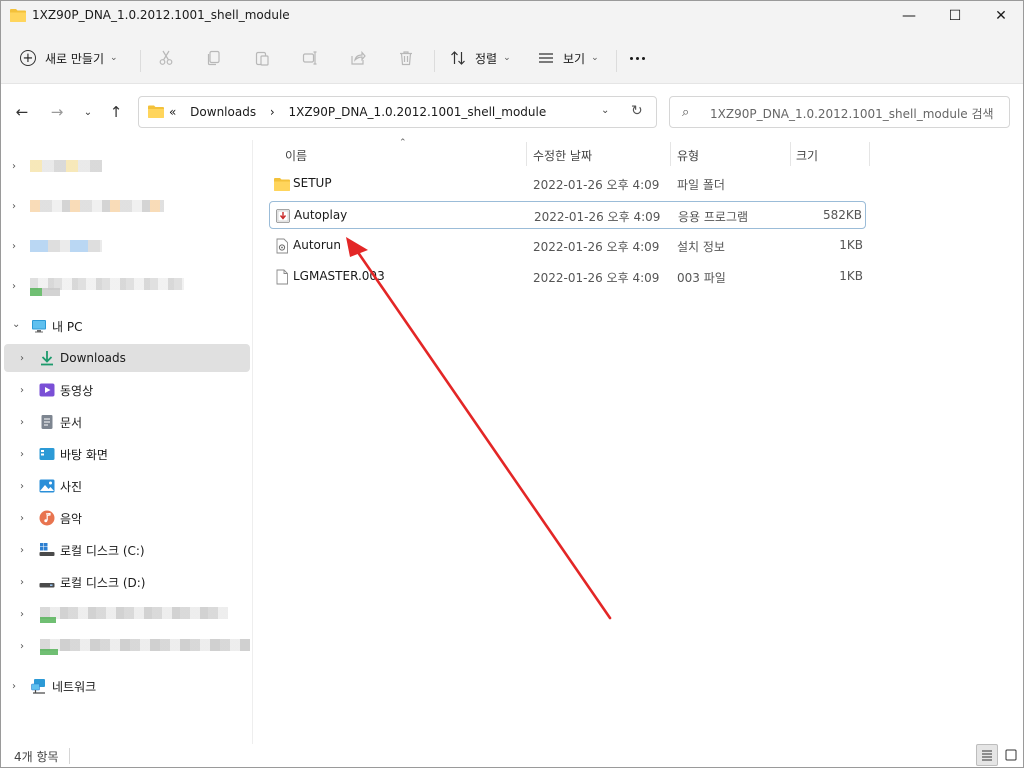 This screenshot has height=768, width=1024. Describe the element at coordinates (223, 112) in the screenshot. I see `breadcrumb-downloads: Downloads` at that location.